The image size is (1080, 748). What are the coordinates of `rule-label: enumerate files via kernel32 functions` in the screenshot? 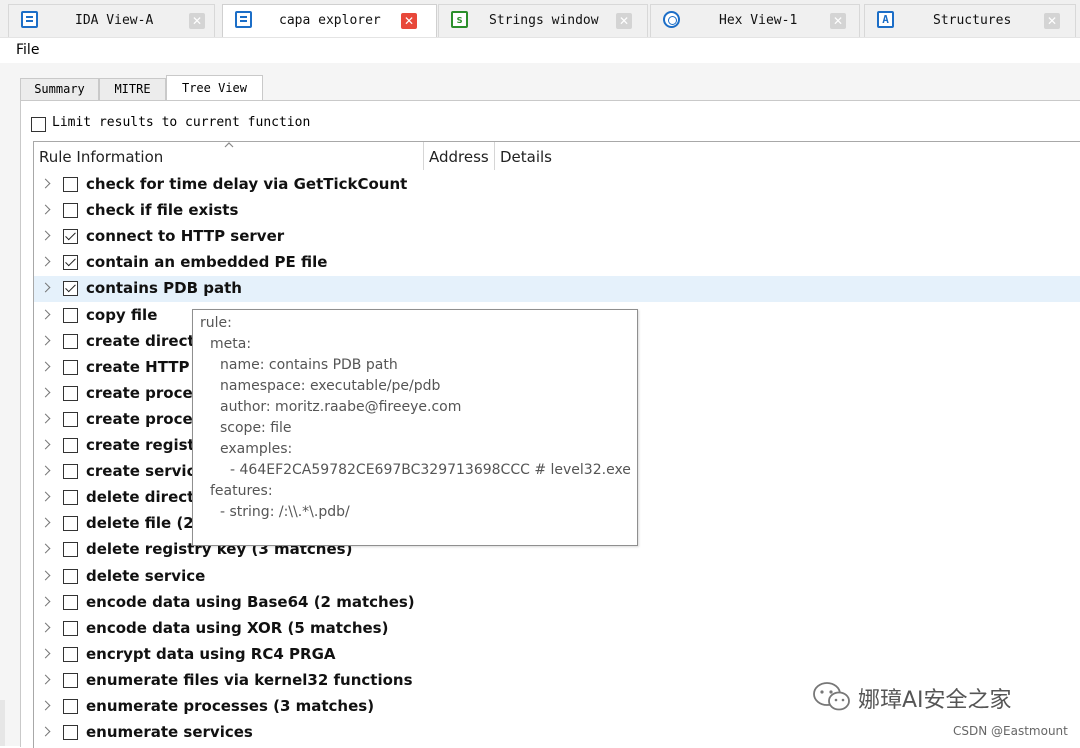 It's located at (249, 679).